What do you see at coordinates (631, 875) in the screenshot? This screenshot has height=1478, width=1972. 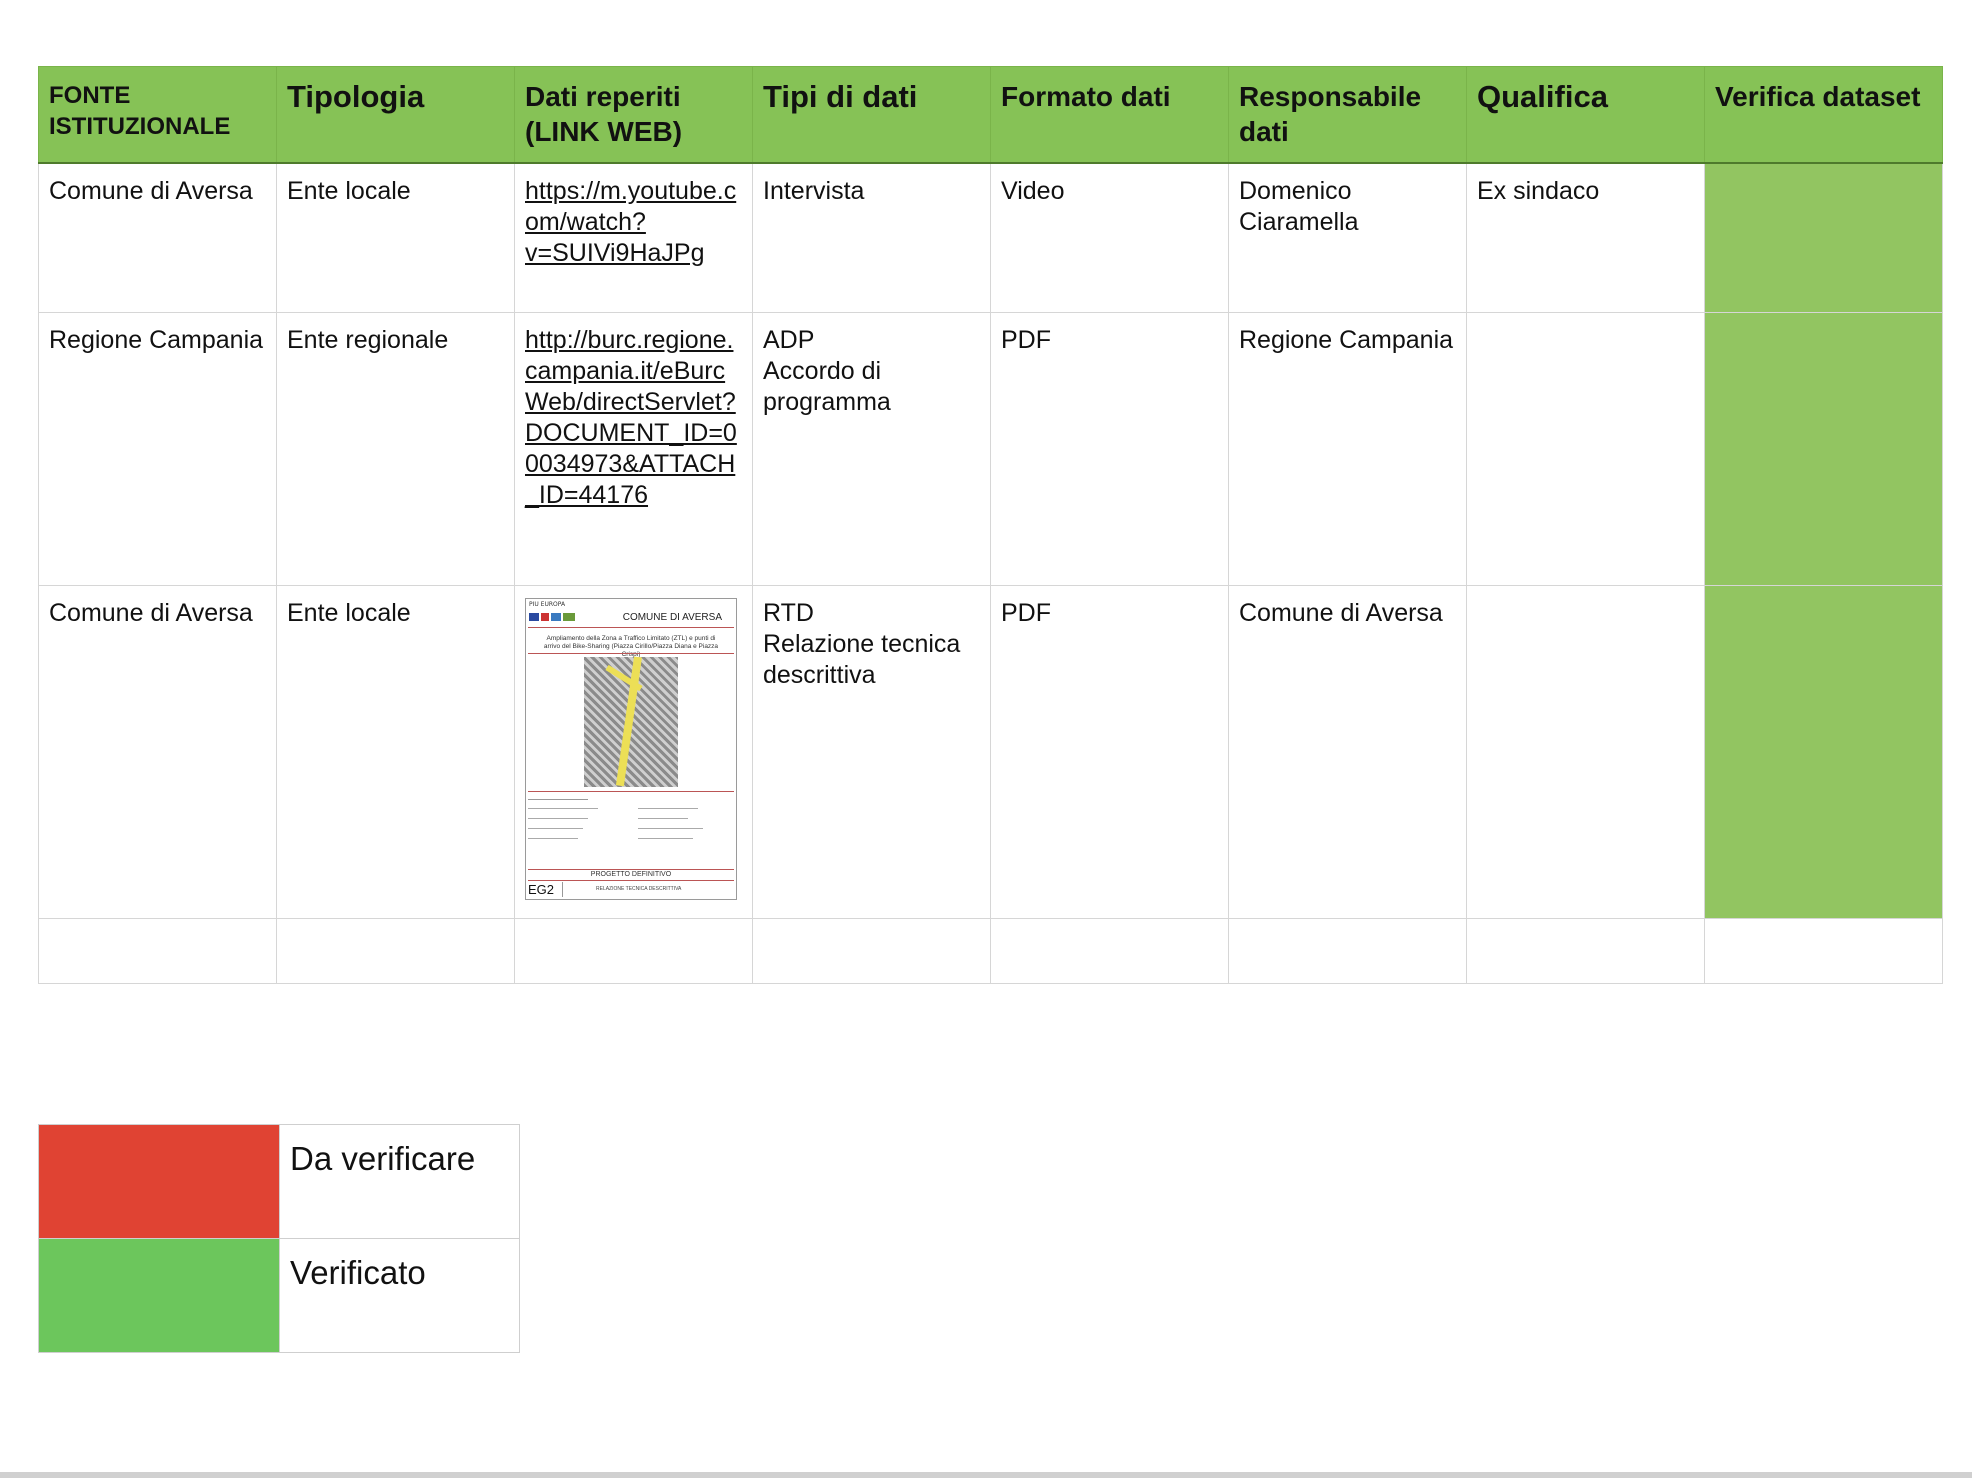 I see `thumbnail-project-label: PROGETTO DEFINITIVO` at bounding box center [631, 875].